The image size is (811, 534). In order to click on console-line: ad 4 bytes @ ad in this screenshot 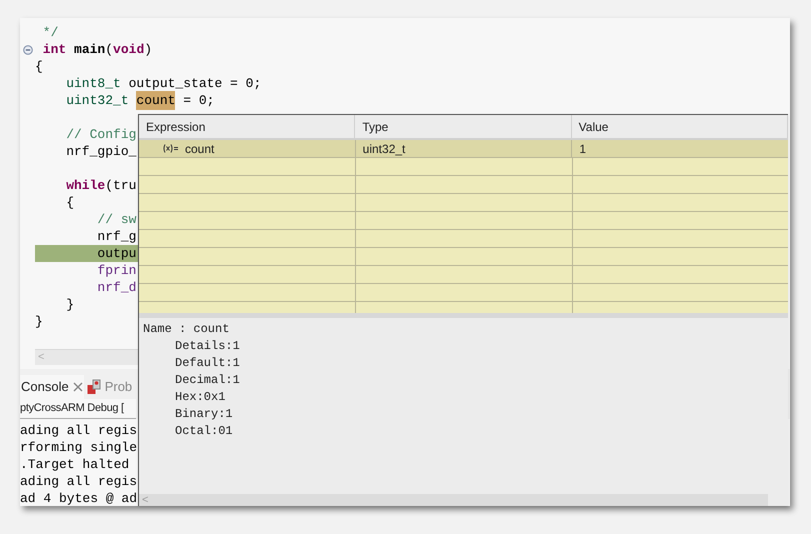, I will do `click(79, 498)`.